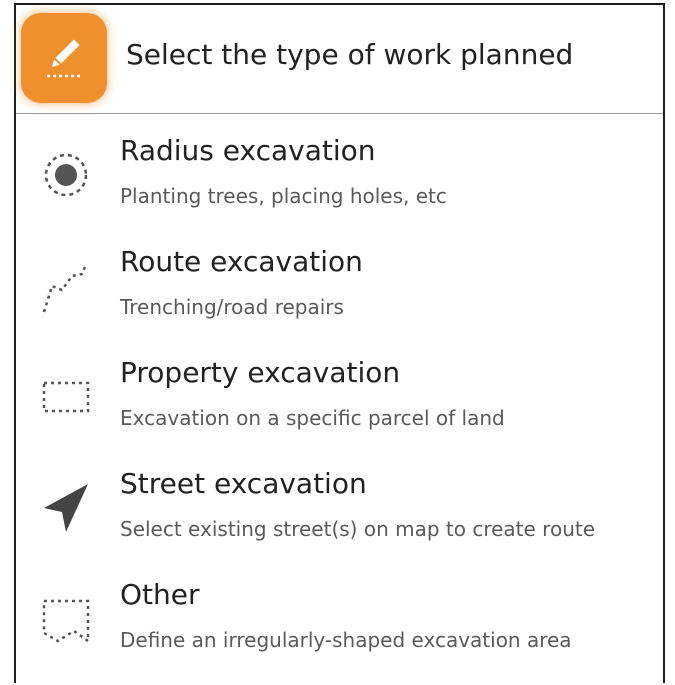  Describe the element at coordinates (243, 483) in the screenshot. I see `option-title: Street excavation` at that location.